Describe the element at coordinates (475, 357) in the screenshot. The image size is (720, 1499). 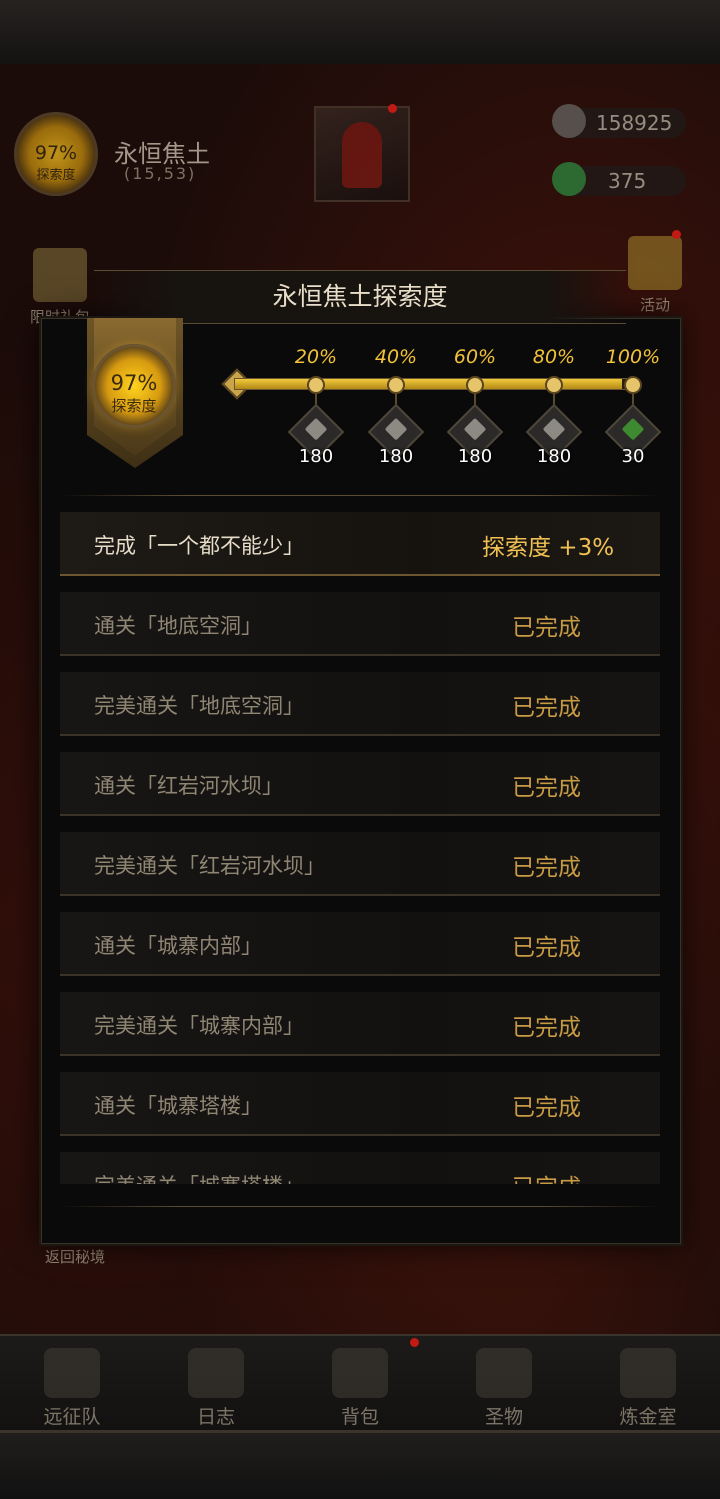
I see `milestone-pct: 60%` at that location.